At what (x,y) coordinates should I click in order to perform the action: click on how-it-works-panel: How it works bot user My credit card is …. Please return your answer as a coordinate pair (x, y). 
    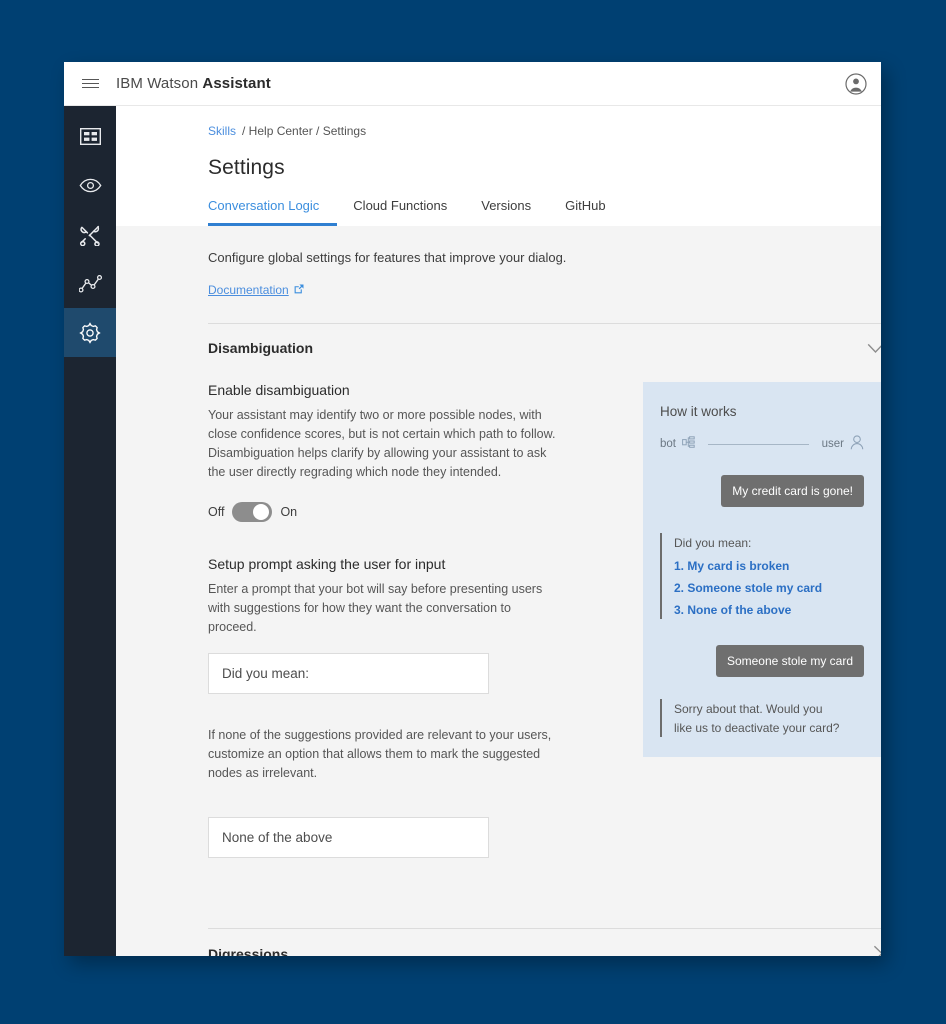
    Looking at the image, I should click on (762, 570).